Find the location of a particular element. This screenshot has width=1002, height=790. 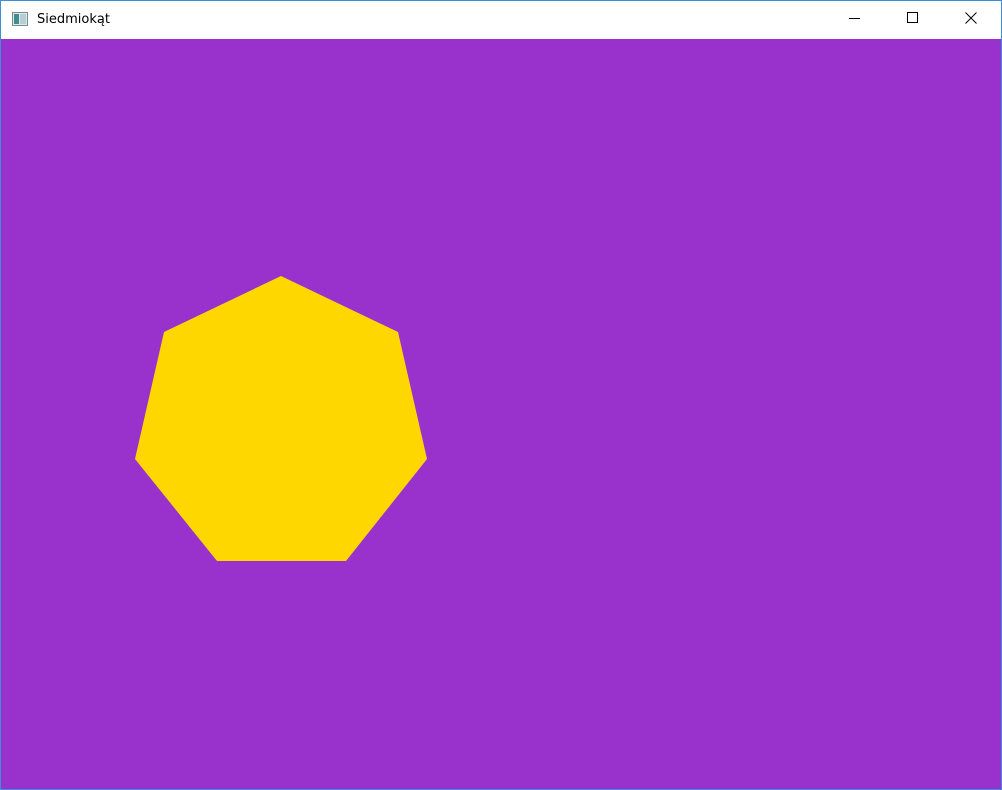

minimize-icon is located at coordinates (855, 20).